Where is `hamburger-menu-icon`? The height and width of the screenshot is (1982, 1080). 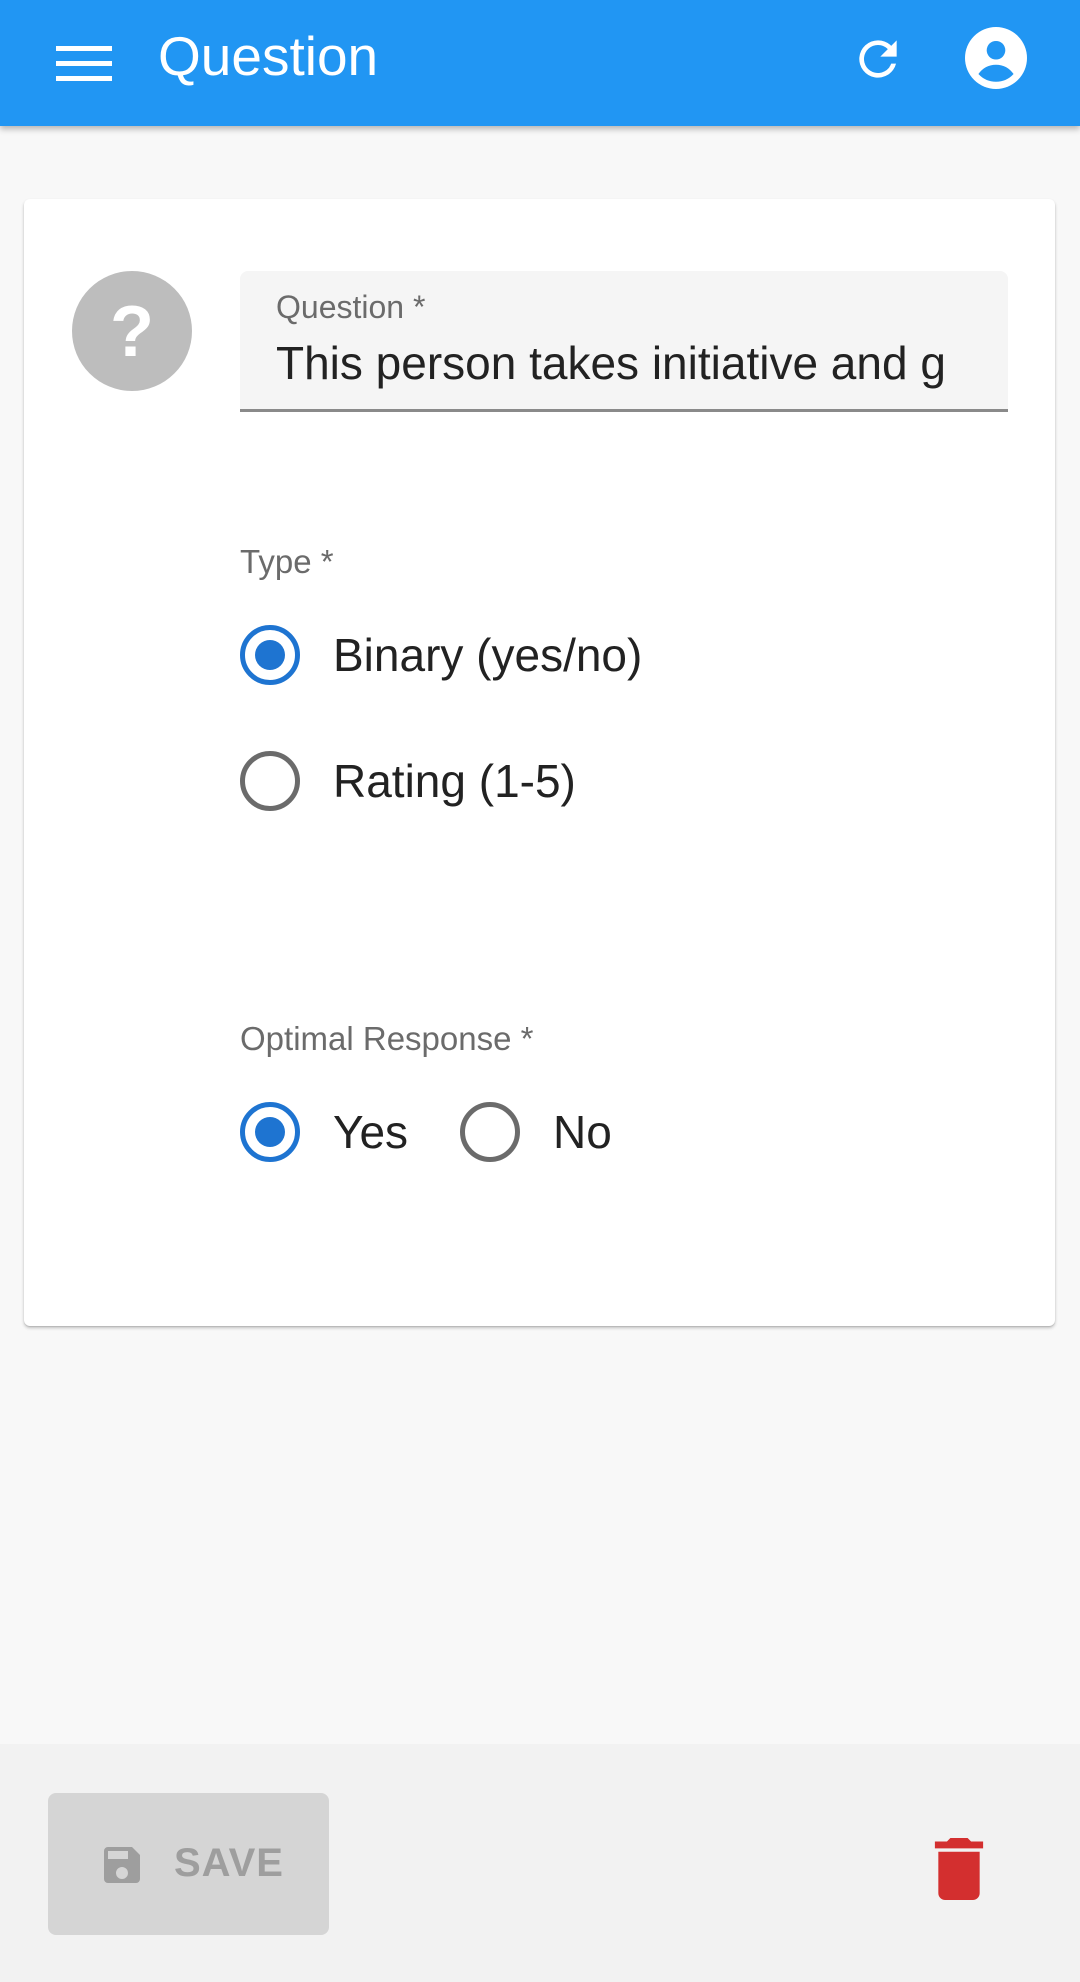 hamburger-menu-icon is located at coordinates (84, 63).